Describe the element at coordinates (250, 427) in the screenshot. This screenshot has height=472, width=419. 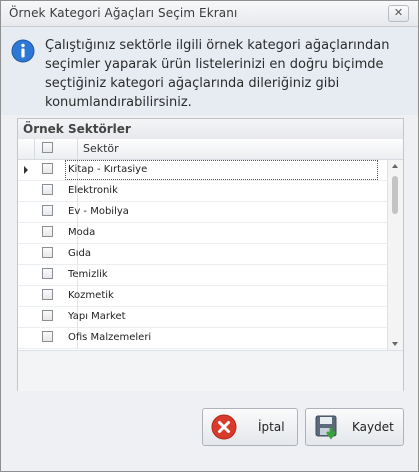
I see `cancel-button: İptal` at that location.